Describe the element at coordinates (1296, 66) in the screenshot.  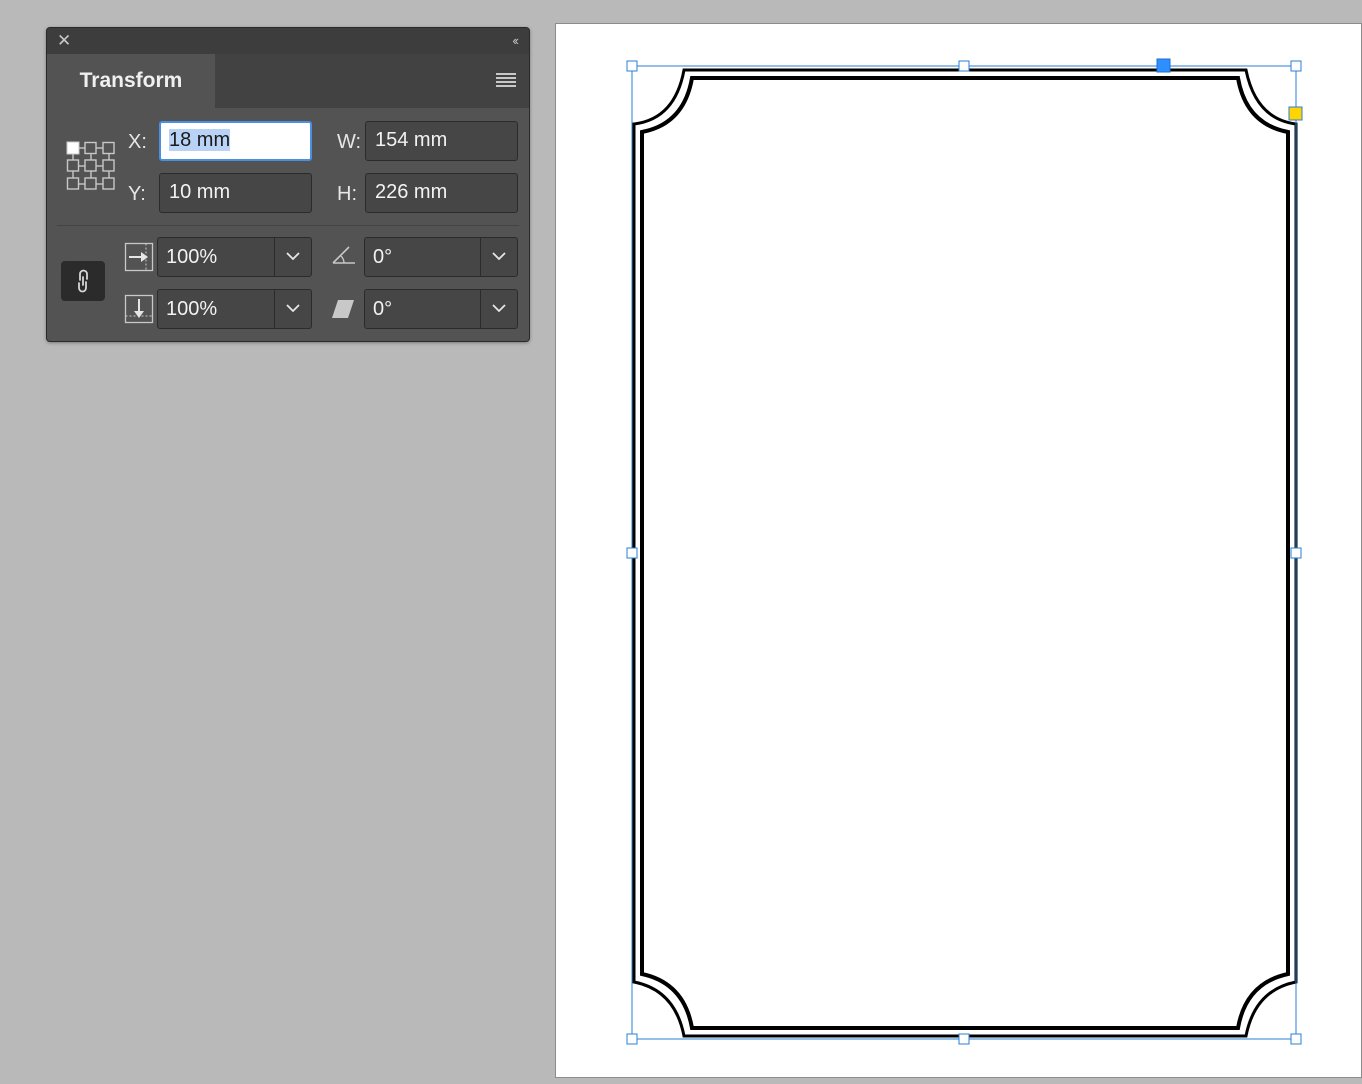
I see `handle-top-right` at that location.